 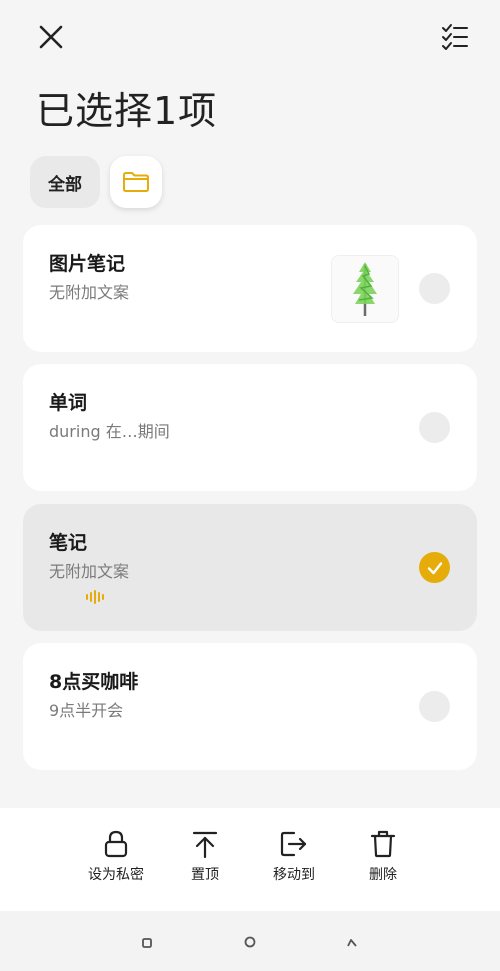 I want to click on top-bar, so click(x=250, y=37).